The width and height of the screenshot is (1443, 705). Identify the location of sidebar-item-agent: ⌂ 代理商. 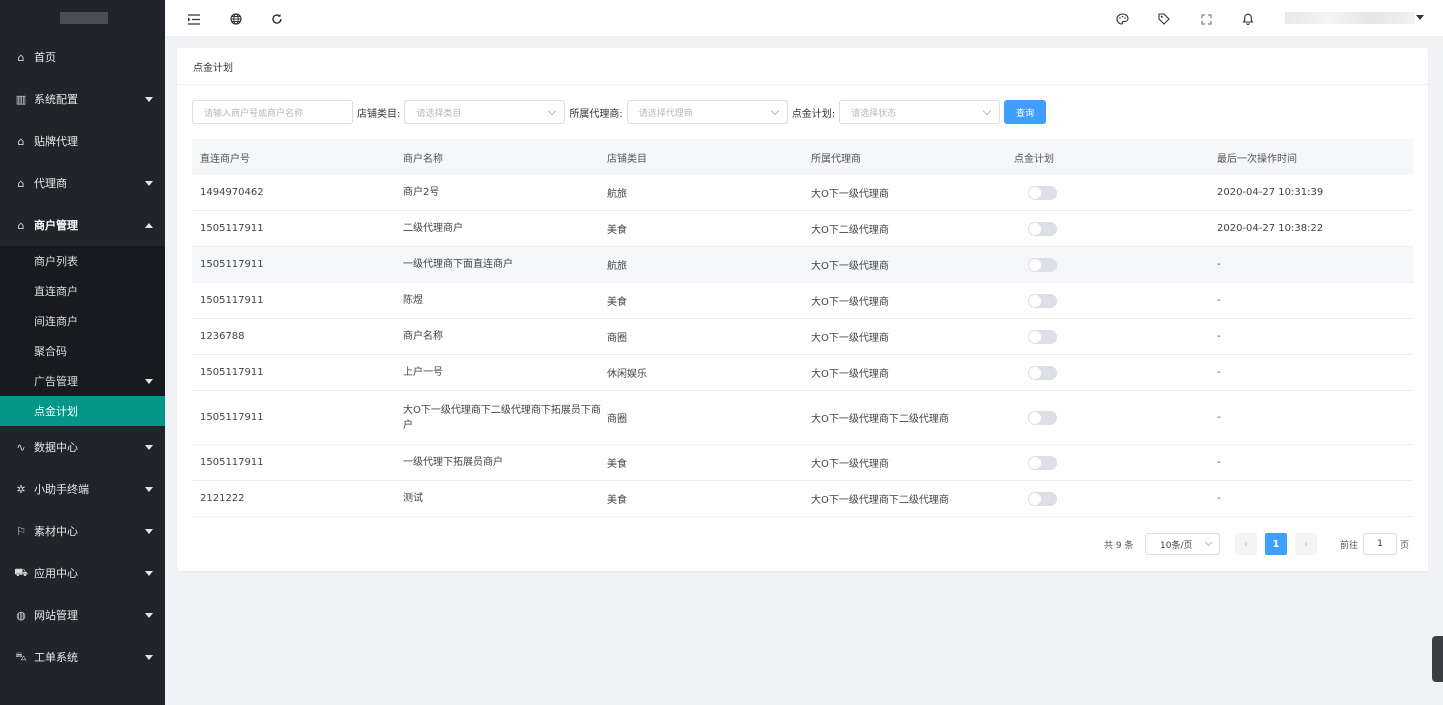
(82, 183).